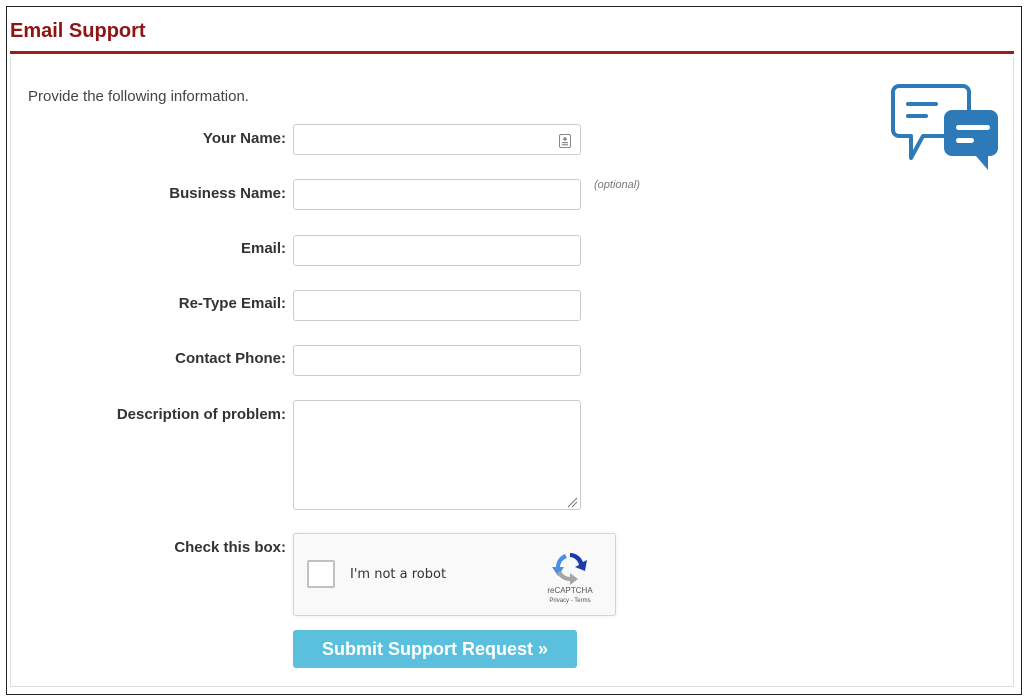 The image size is (1027, 700). Describe the element at coordinates (572, 502) in the screenshot. I see `resize-grip-icon` at that location.